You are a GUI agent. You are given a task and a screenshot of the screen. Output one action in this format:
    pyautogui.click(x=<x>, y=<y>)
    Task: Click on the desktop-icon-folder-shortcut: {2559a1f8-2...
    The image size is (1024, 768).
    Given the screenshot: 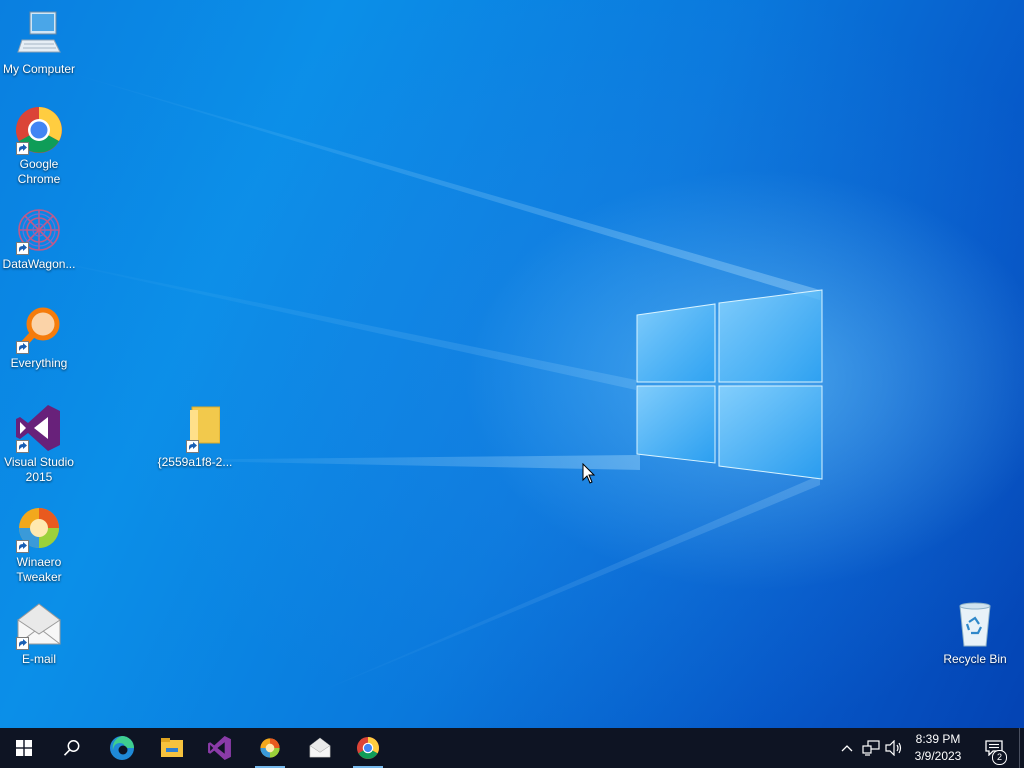 What is the action you would take?
    pyautogui.click(x=195, y=436)
    